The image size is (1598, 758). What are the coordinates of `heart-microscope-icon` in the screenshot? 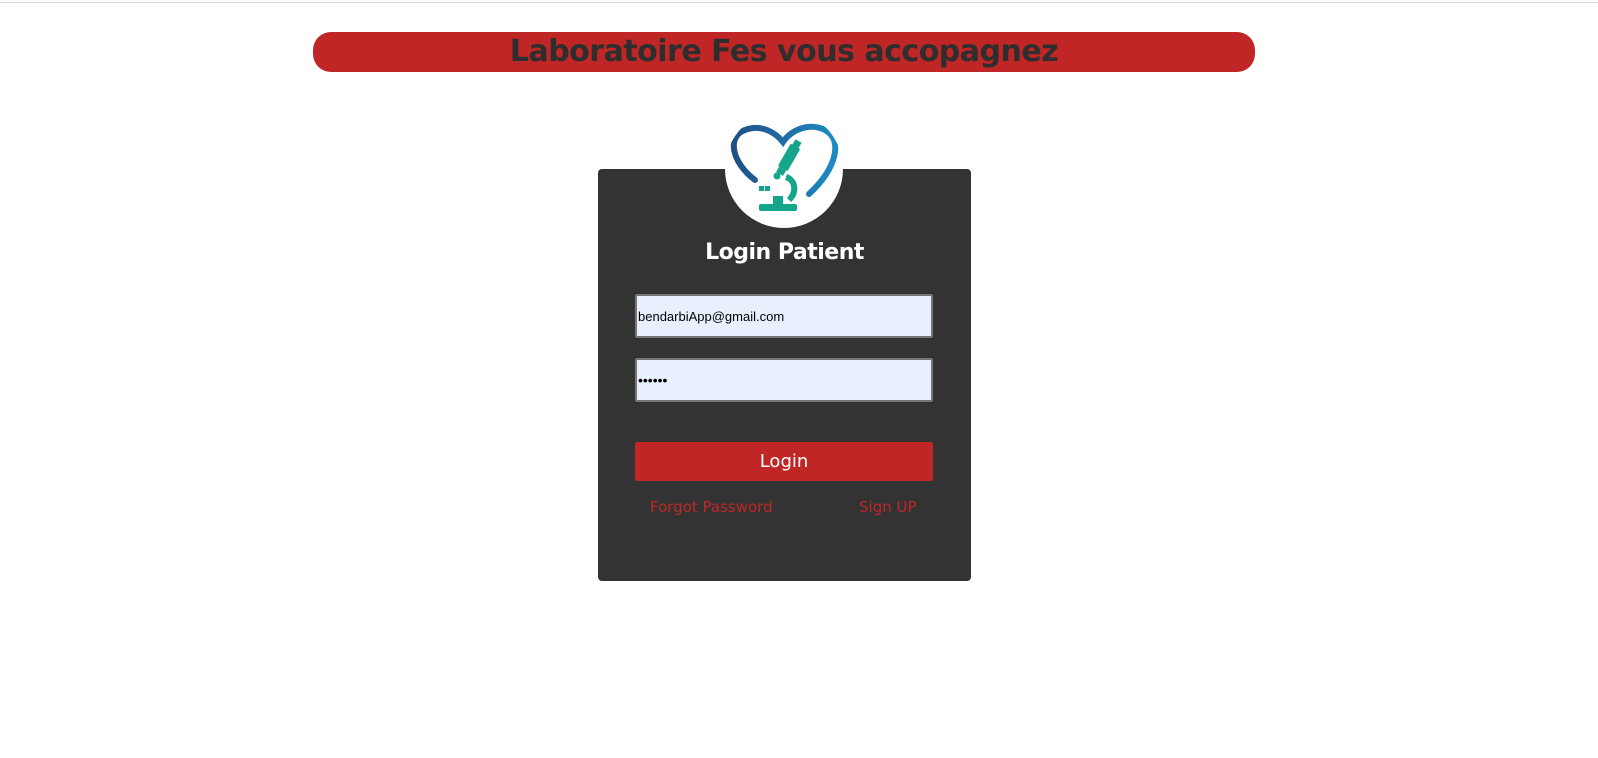 It's located at (784, 167).